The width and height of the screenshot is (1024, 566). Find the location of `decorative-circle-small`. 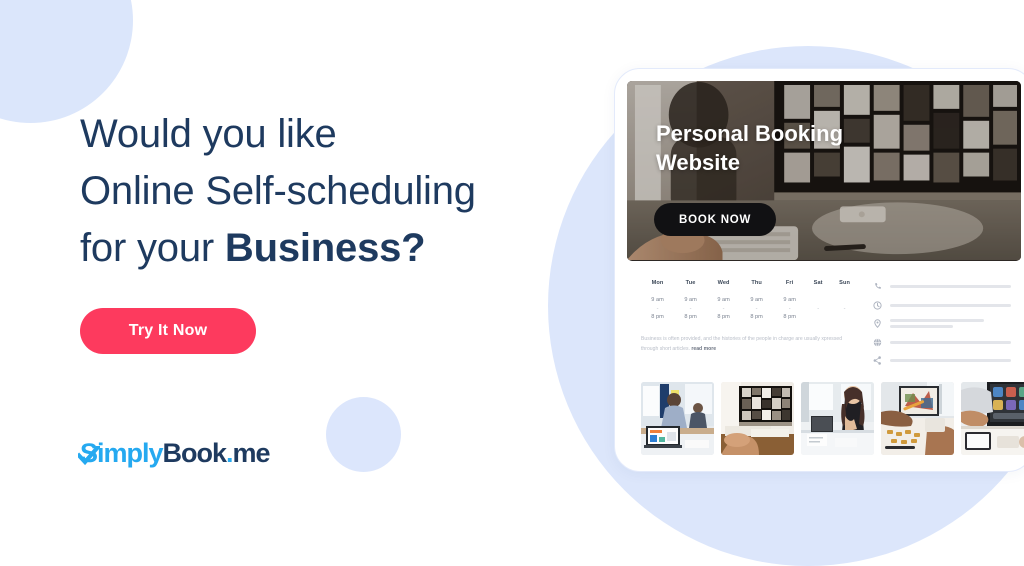

decorative-circle-small is located at coordinates (363, 434).